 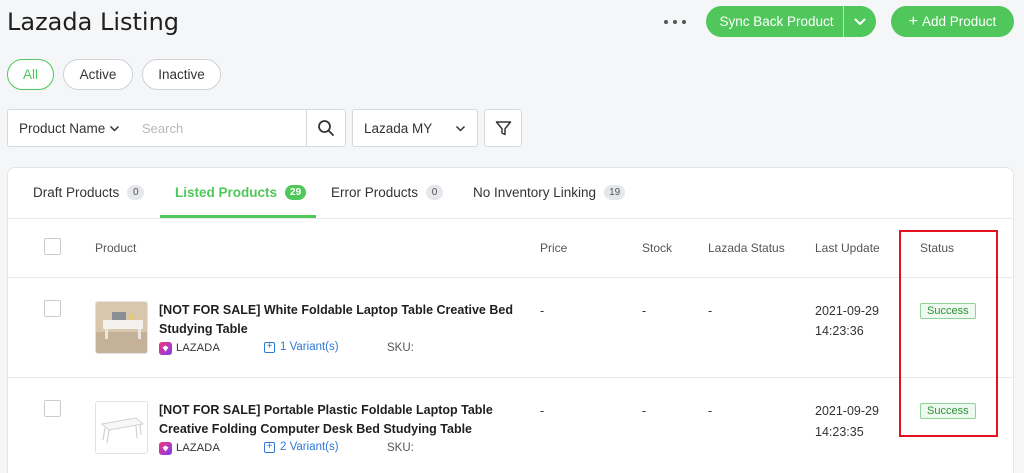 What do you see at coordinates (746, 248) in the screenshot?
I see `column-header-lazada-status: Lazada Status` at bounding box center [746, 248].